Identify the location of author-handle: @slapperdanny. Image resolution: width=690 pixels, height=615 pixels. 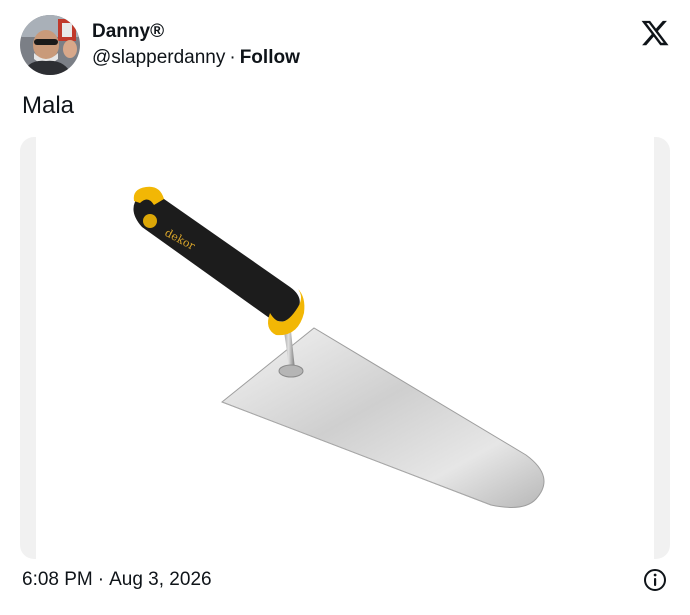
(158, 57).